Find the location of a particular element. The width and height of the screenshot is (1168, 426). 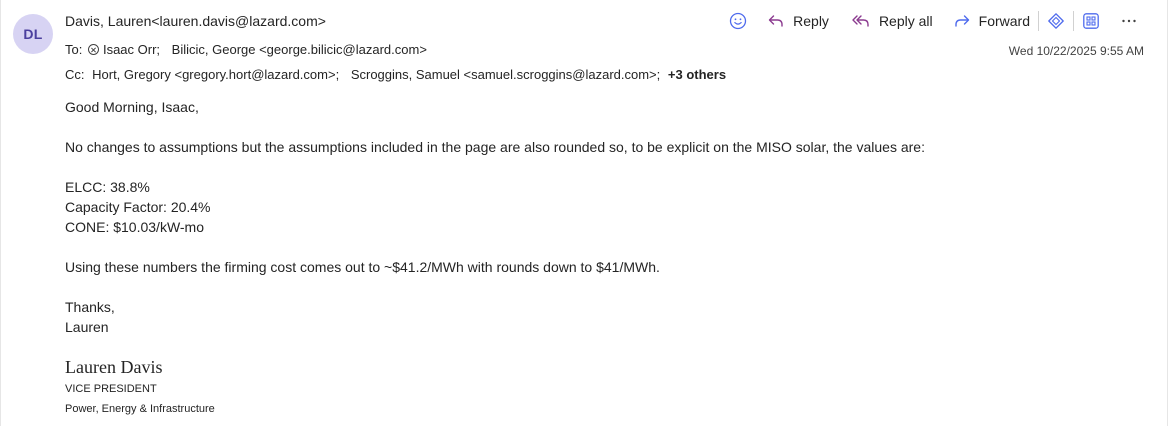

reply-all-label: Reply all is located at coordinates (905, 21).